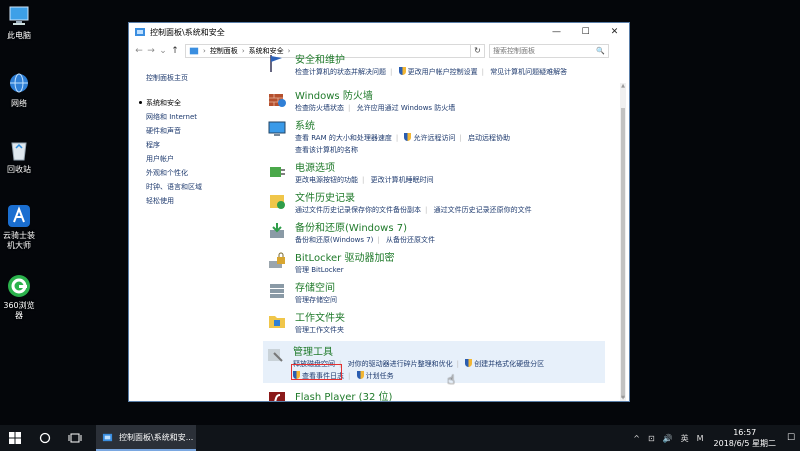 This screenshot has height=451, width=800. Describe the element at coordinates (276, 63) in the screenshot. I see `flag-icon` at that location.